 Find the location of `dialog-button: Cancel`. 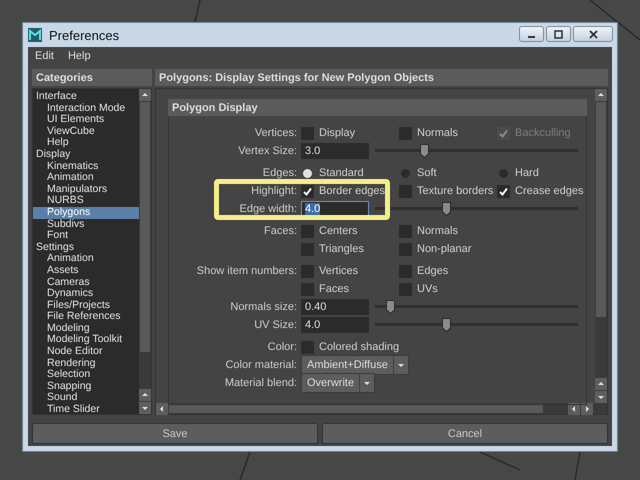

dialog-button: Cancel is located at coordinates (465, 433).